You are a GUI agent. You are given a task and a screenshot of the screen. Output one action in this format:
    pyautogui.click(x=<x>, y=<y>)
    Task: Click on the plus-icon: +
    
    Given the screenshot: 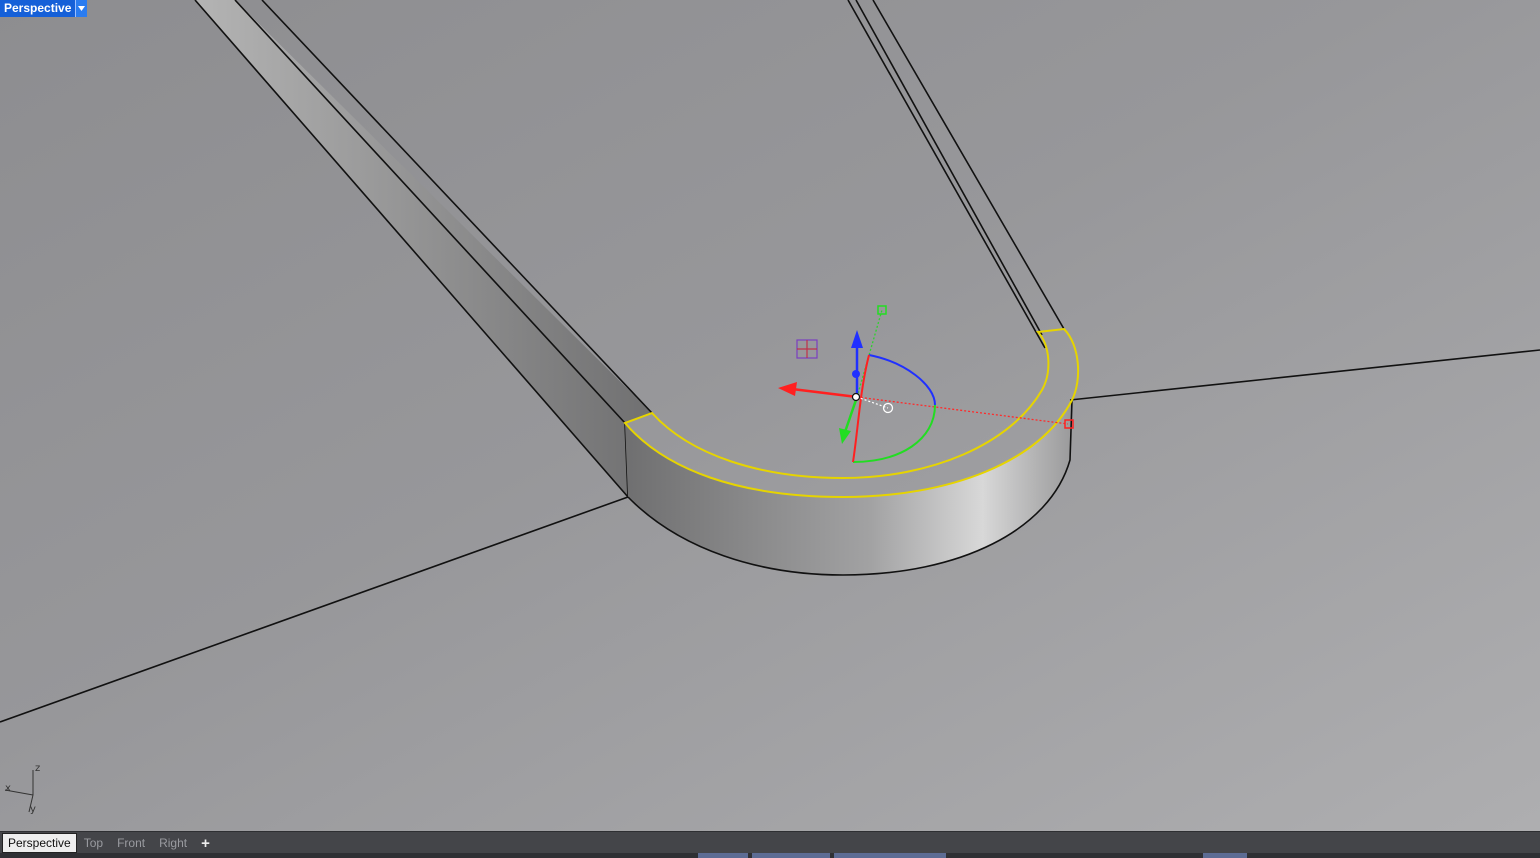 What is the action you would take?
    pyautogui.click(x=205, y=843)
    